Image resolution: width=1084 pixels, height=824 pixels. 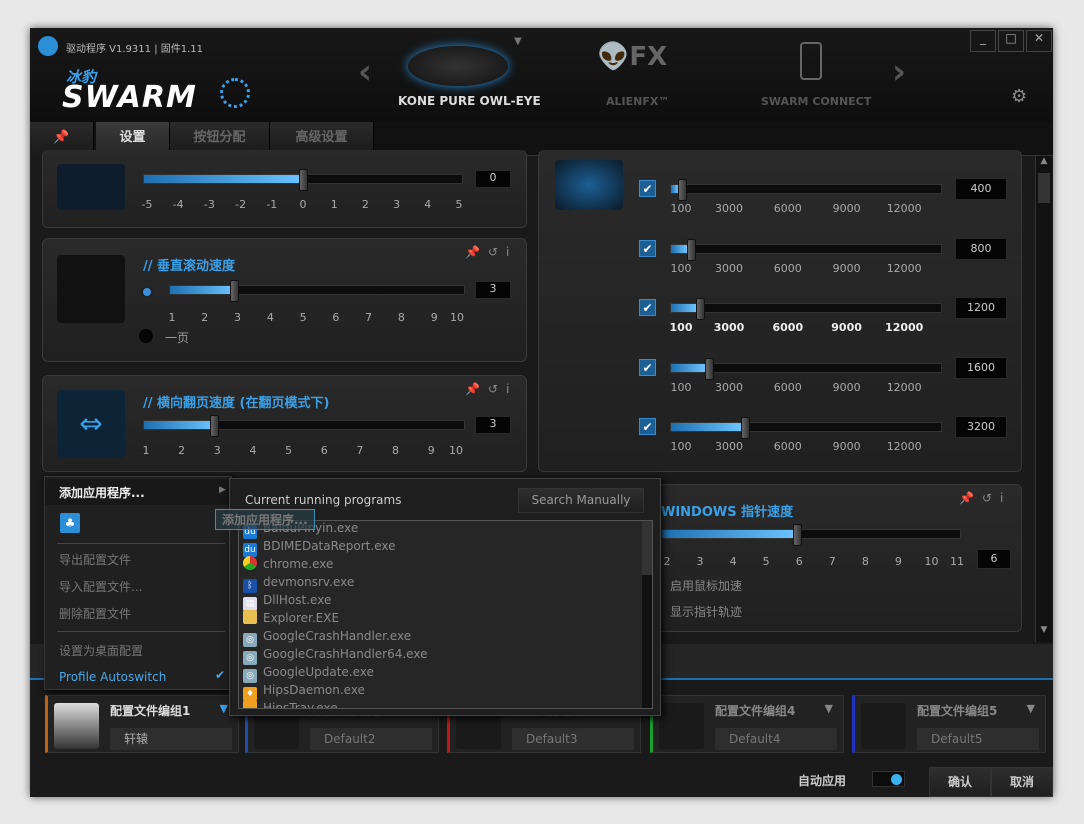 I want to click on prev-device-arrow-icon: ‹, so click(x=365, y=72).